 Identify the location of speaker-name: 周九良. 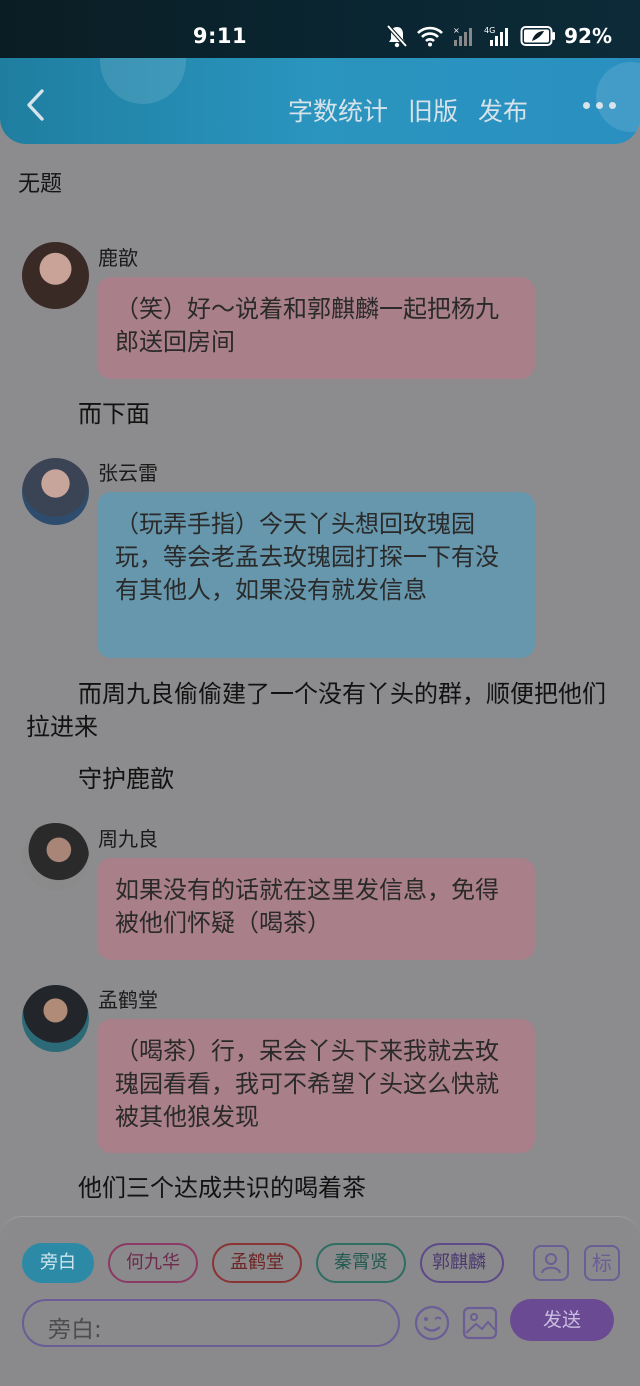
(128, 839).